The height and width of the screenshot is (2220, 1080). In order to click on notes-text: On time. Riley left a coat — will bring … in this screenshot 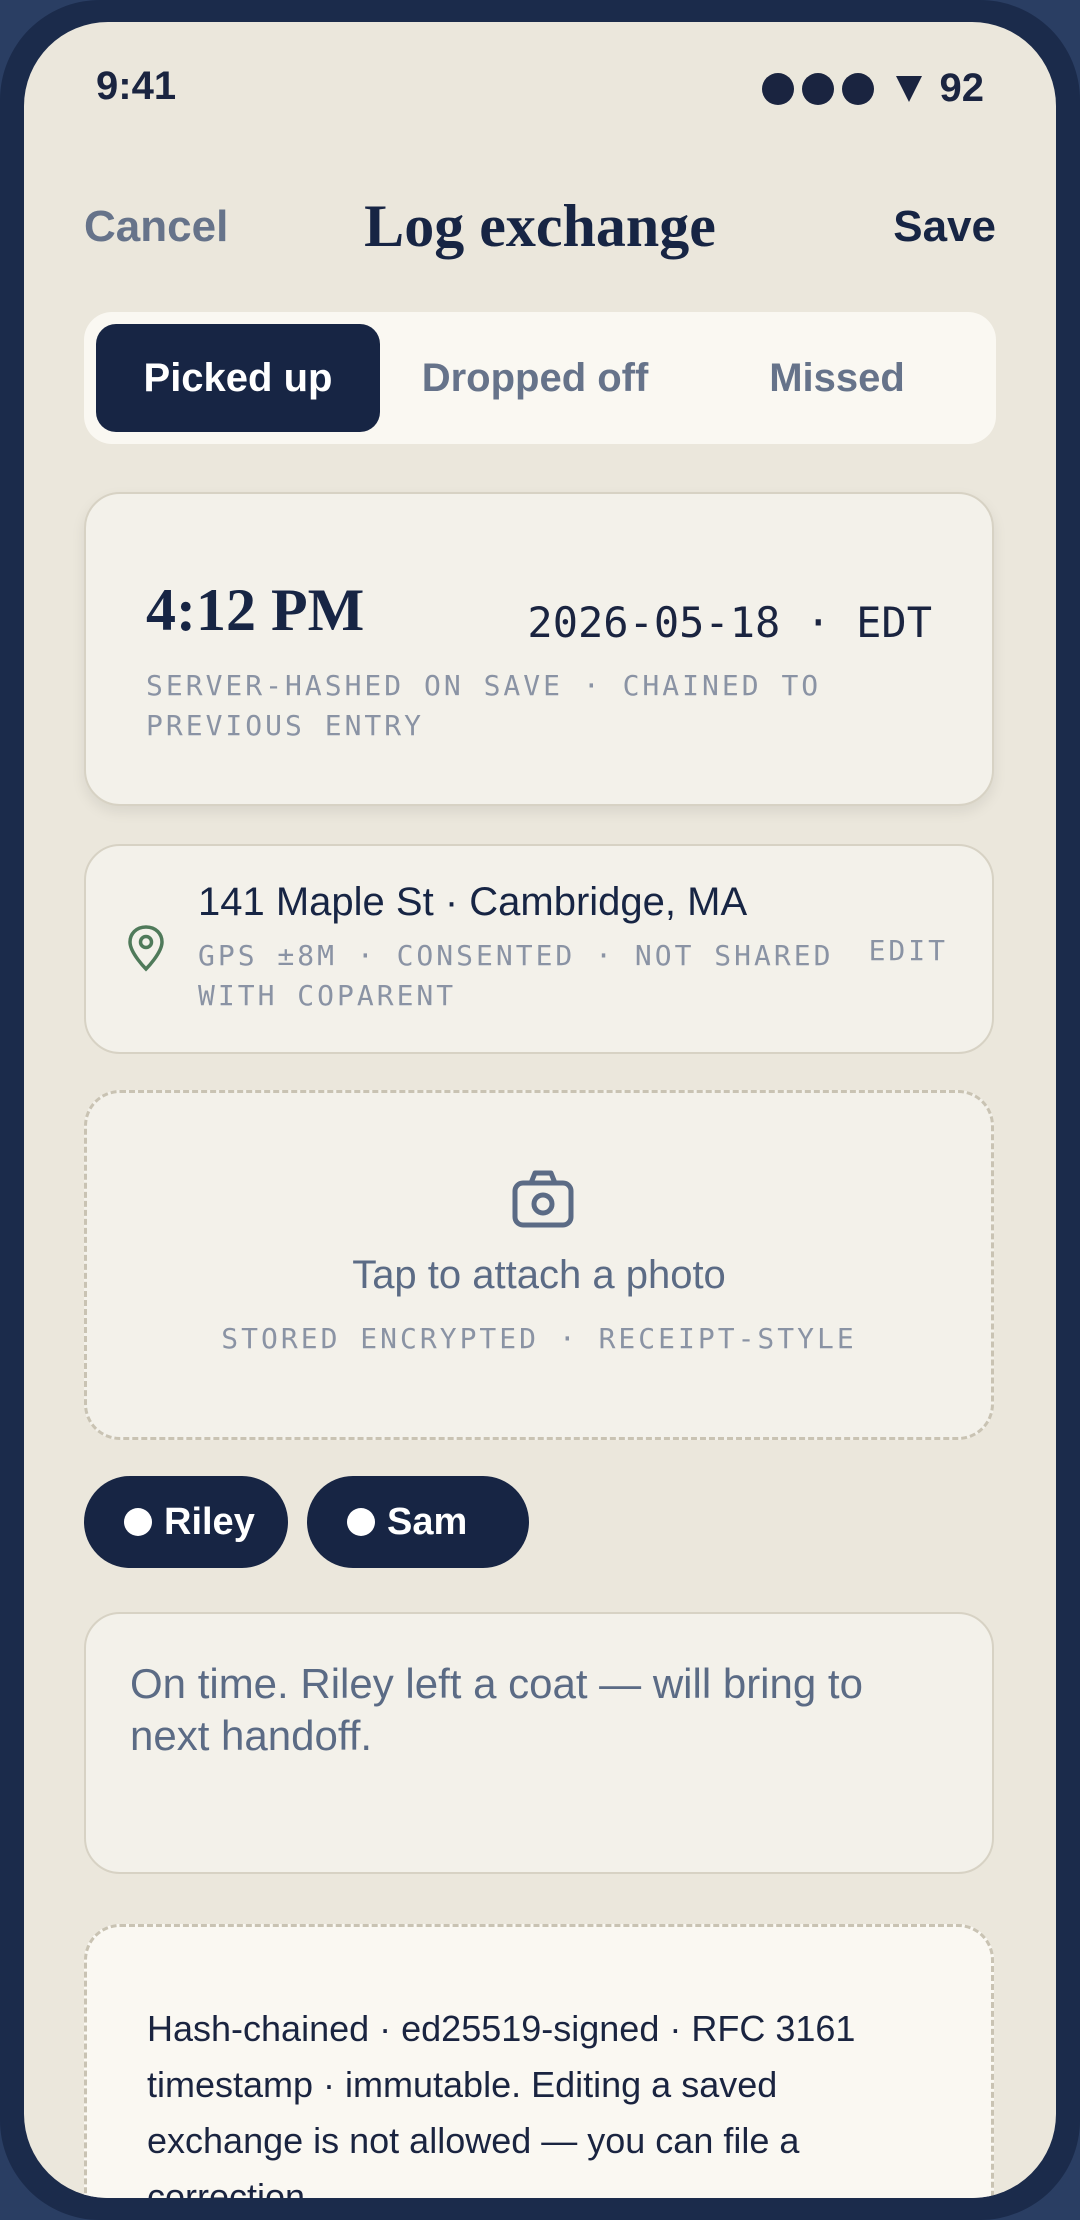, I will do `click(540, 1710)`.